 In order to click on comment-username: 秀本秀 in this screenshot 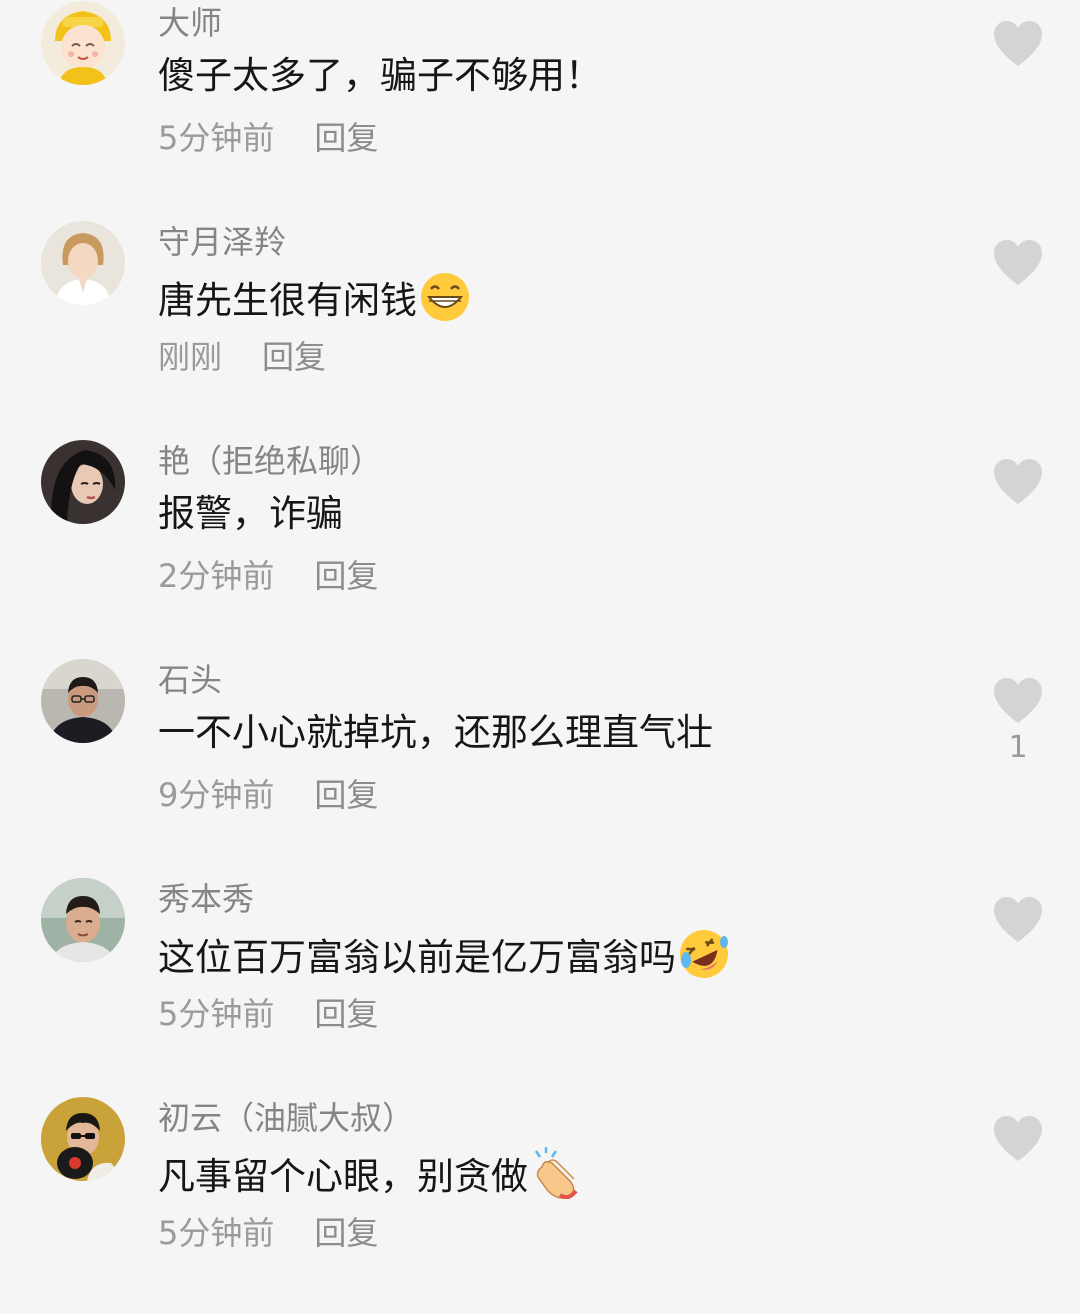, I will do `click(206, 899)`.